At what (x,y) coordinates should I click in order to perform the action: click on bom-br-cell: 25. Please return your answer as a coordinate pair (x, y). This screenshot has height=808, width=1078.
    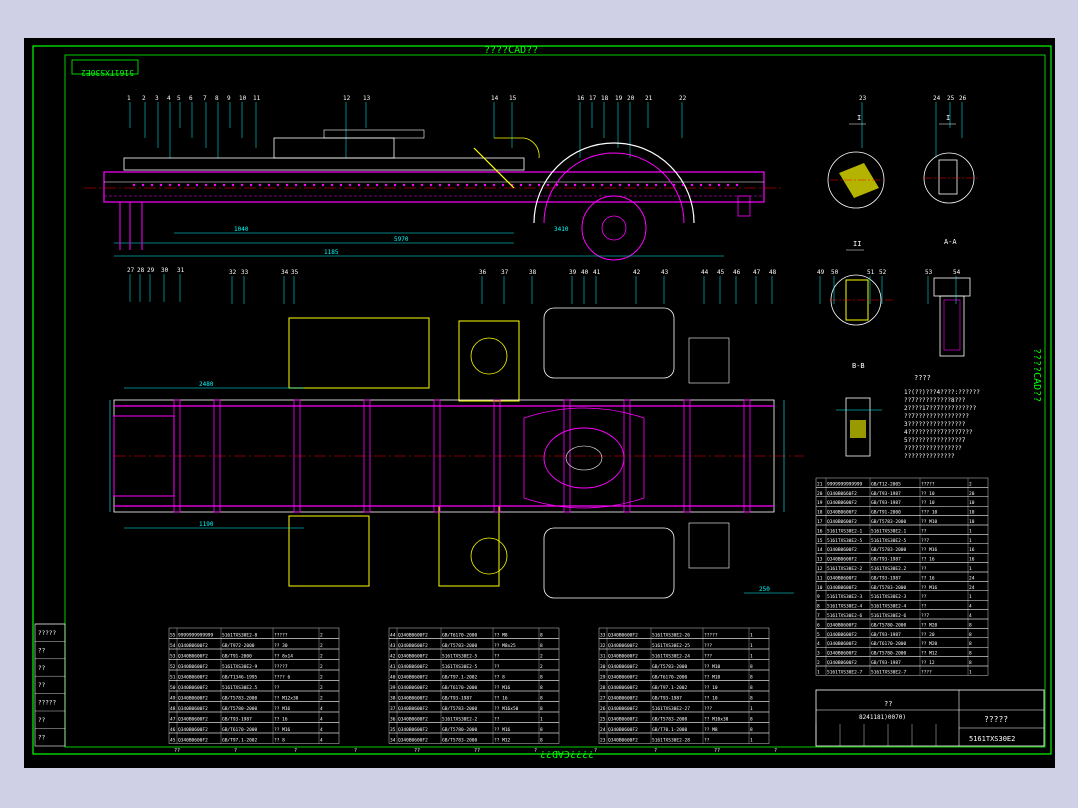
    Looking at the image, I should click on (603, 720).